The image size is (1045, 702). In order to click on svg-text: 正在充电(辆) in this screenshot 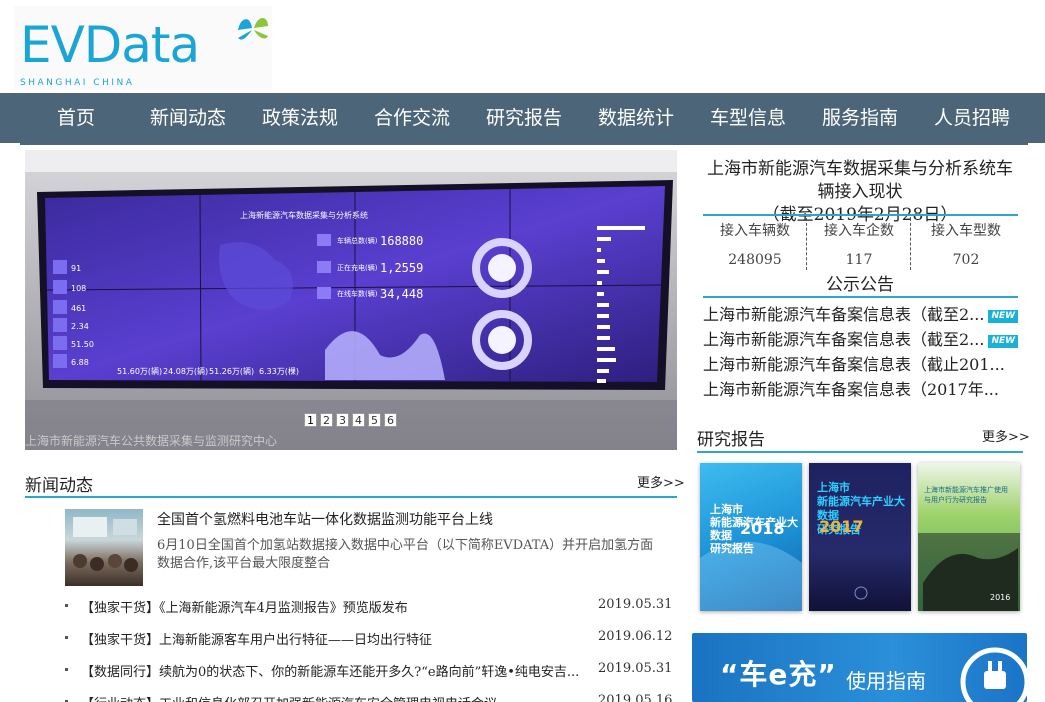, I will do `click(357, 267)`.